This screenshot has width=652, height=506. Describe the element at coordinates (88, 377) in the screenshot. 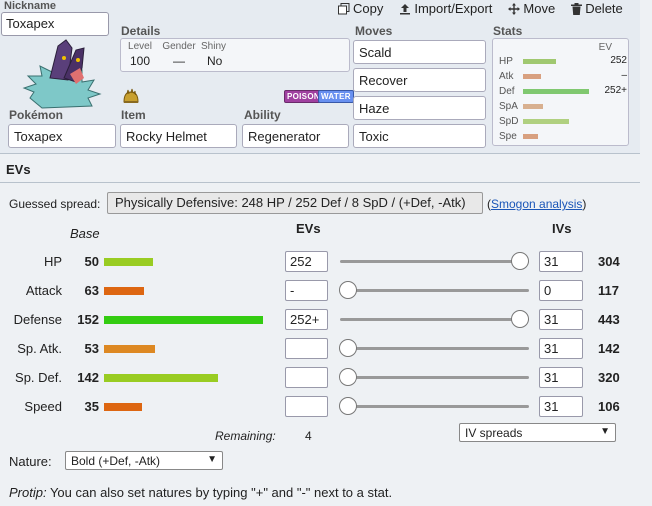

I see `base-value-sp-def: 142` at that location.